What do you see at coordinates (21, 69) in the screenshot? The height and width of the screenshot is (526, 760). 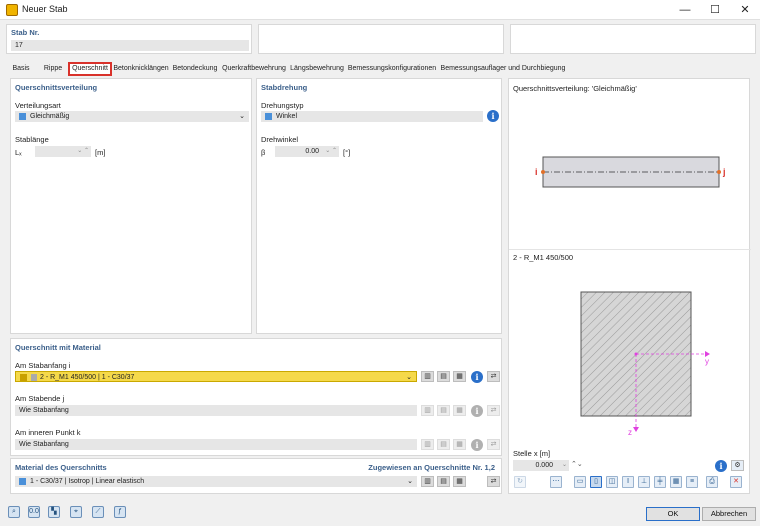 I see `tab-basis: Basis` at bounding box center [21, 69].